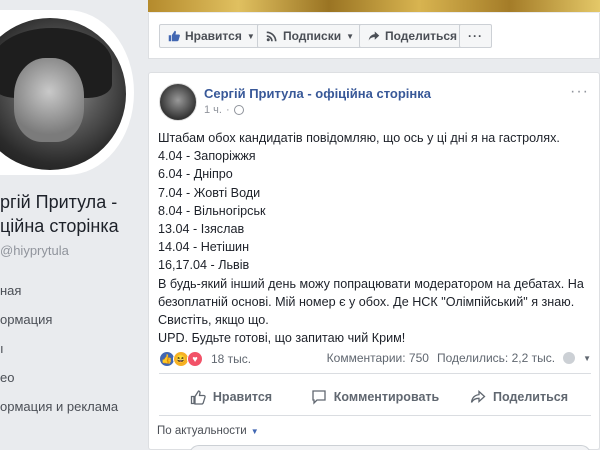 The height and width of the screenshot is (450, 600). I want to click on comment-bubble-icon, so click(319, 397).